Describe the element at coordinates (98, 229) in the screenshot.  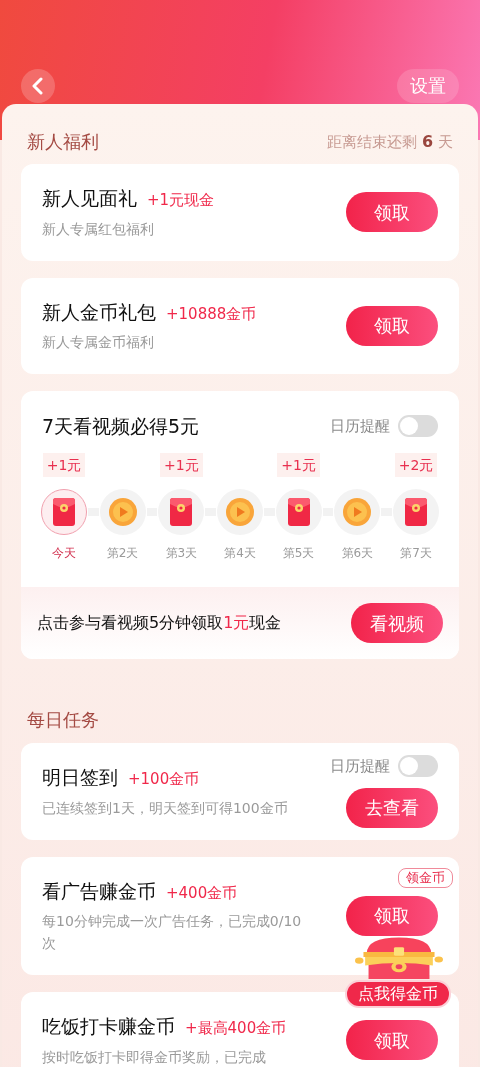
I see `task-description: 新人专属红包福利` at that location.